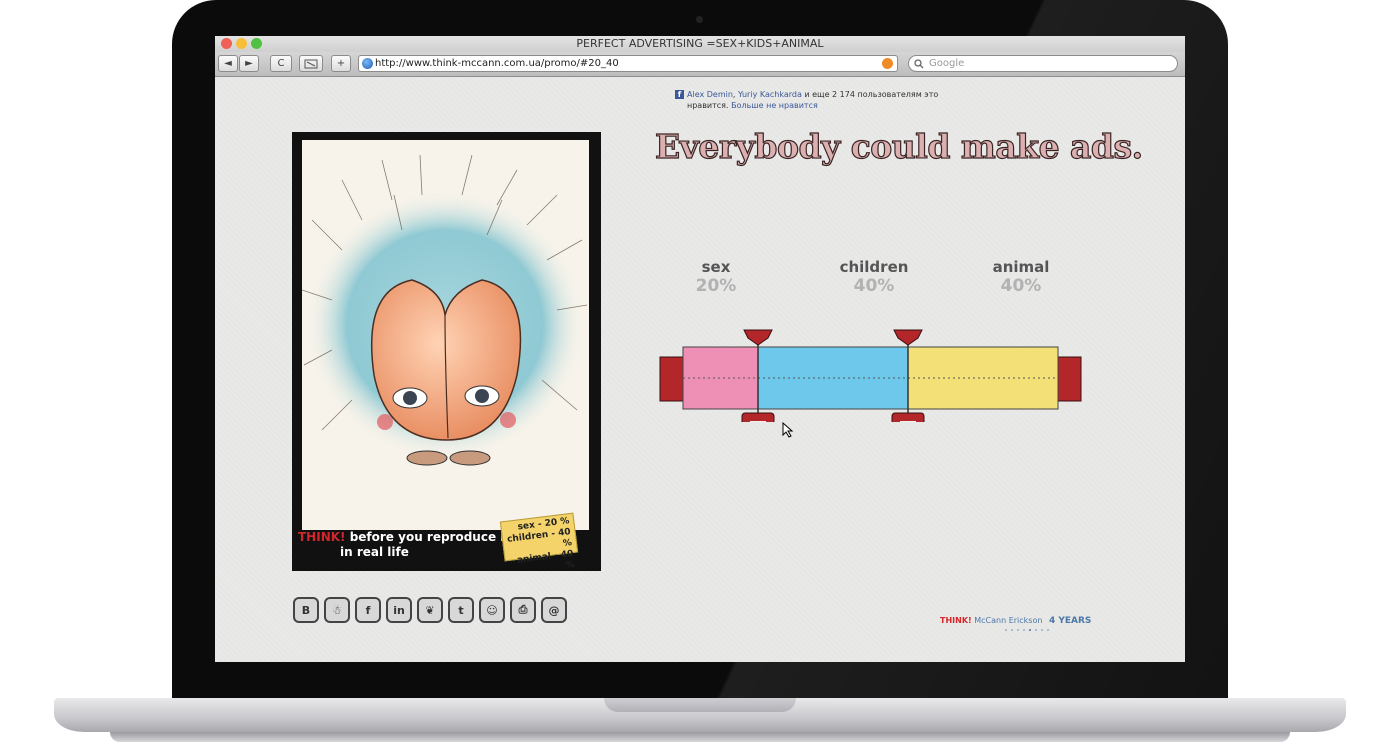 This screenshot has width=1400, height=744. I want to click on label-children-percent: 40%, so click(874, 286).